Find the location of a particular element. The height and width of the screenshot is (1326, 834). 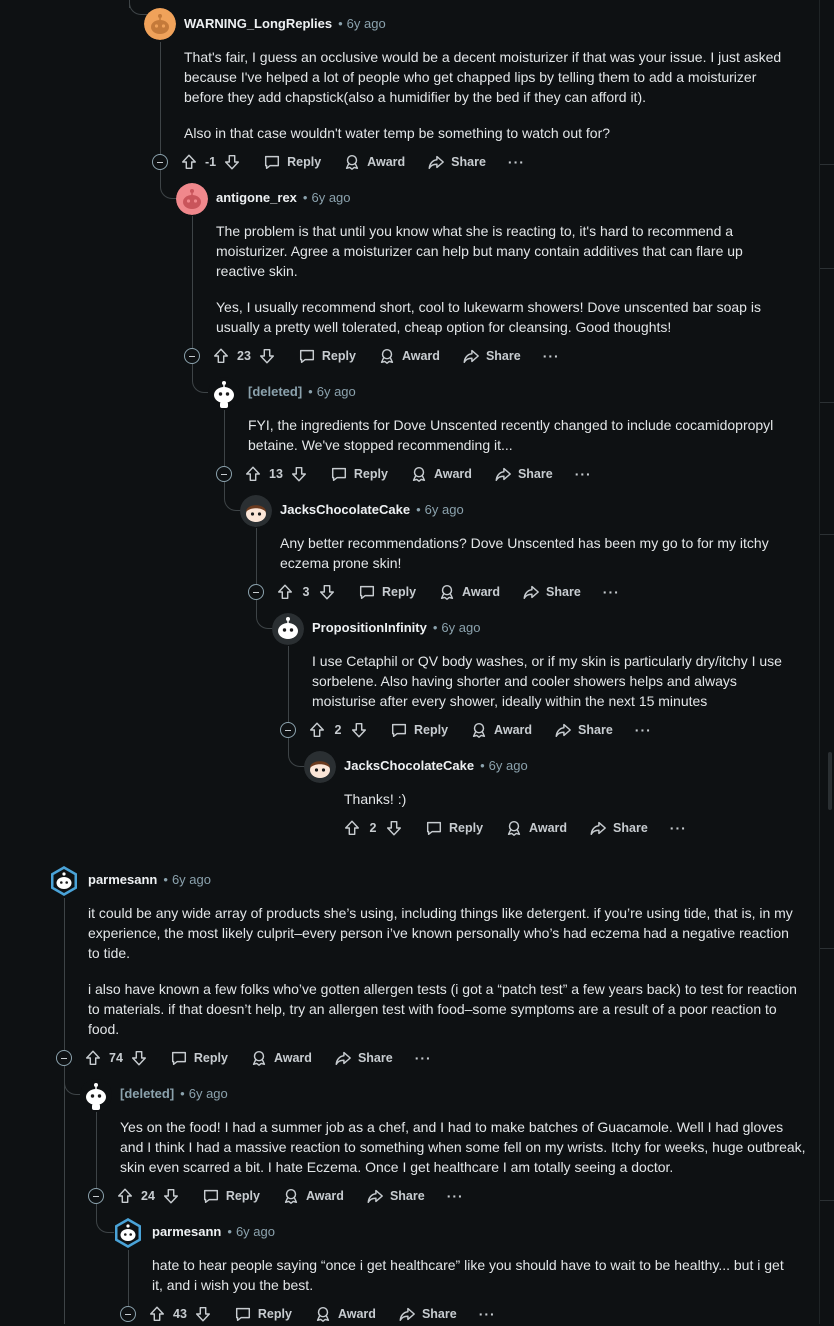

vote-group: 24 is located at coordinates (148, 1196).